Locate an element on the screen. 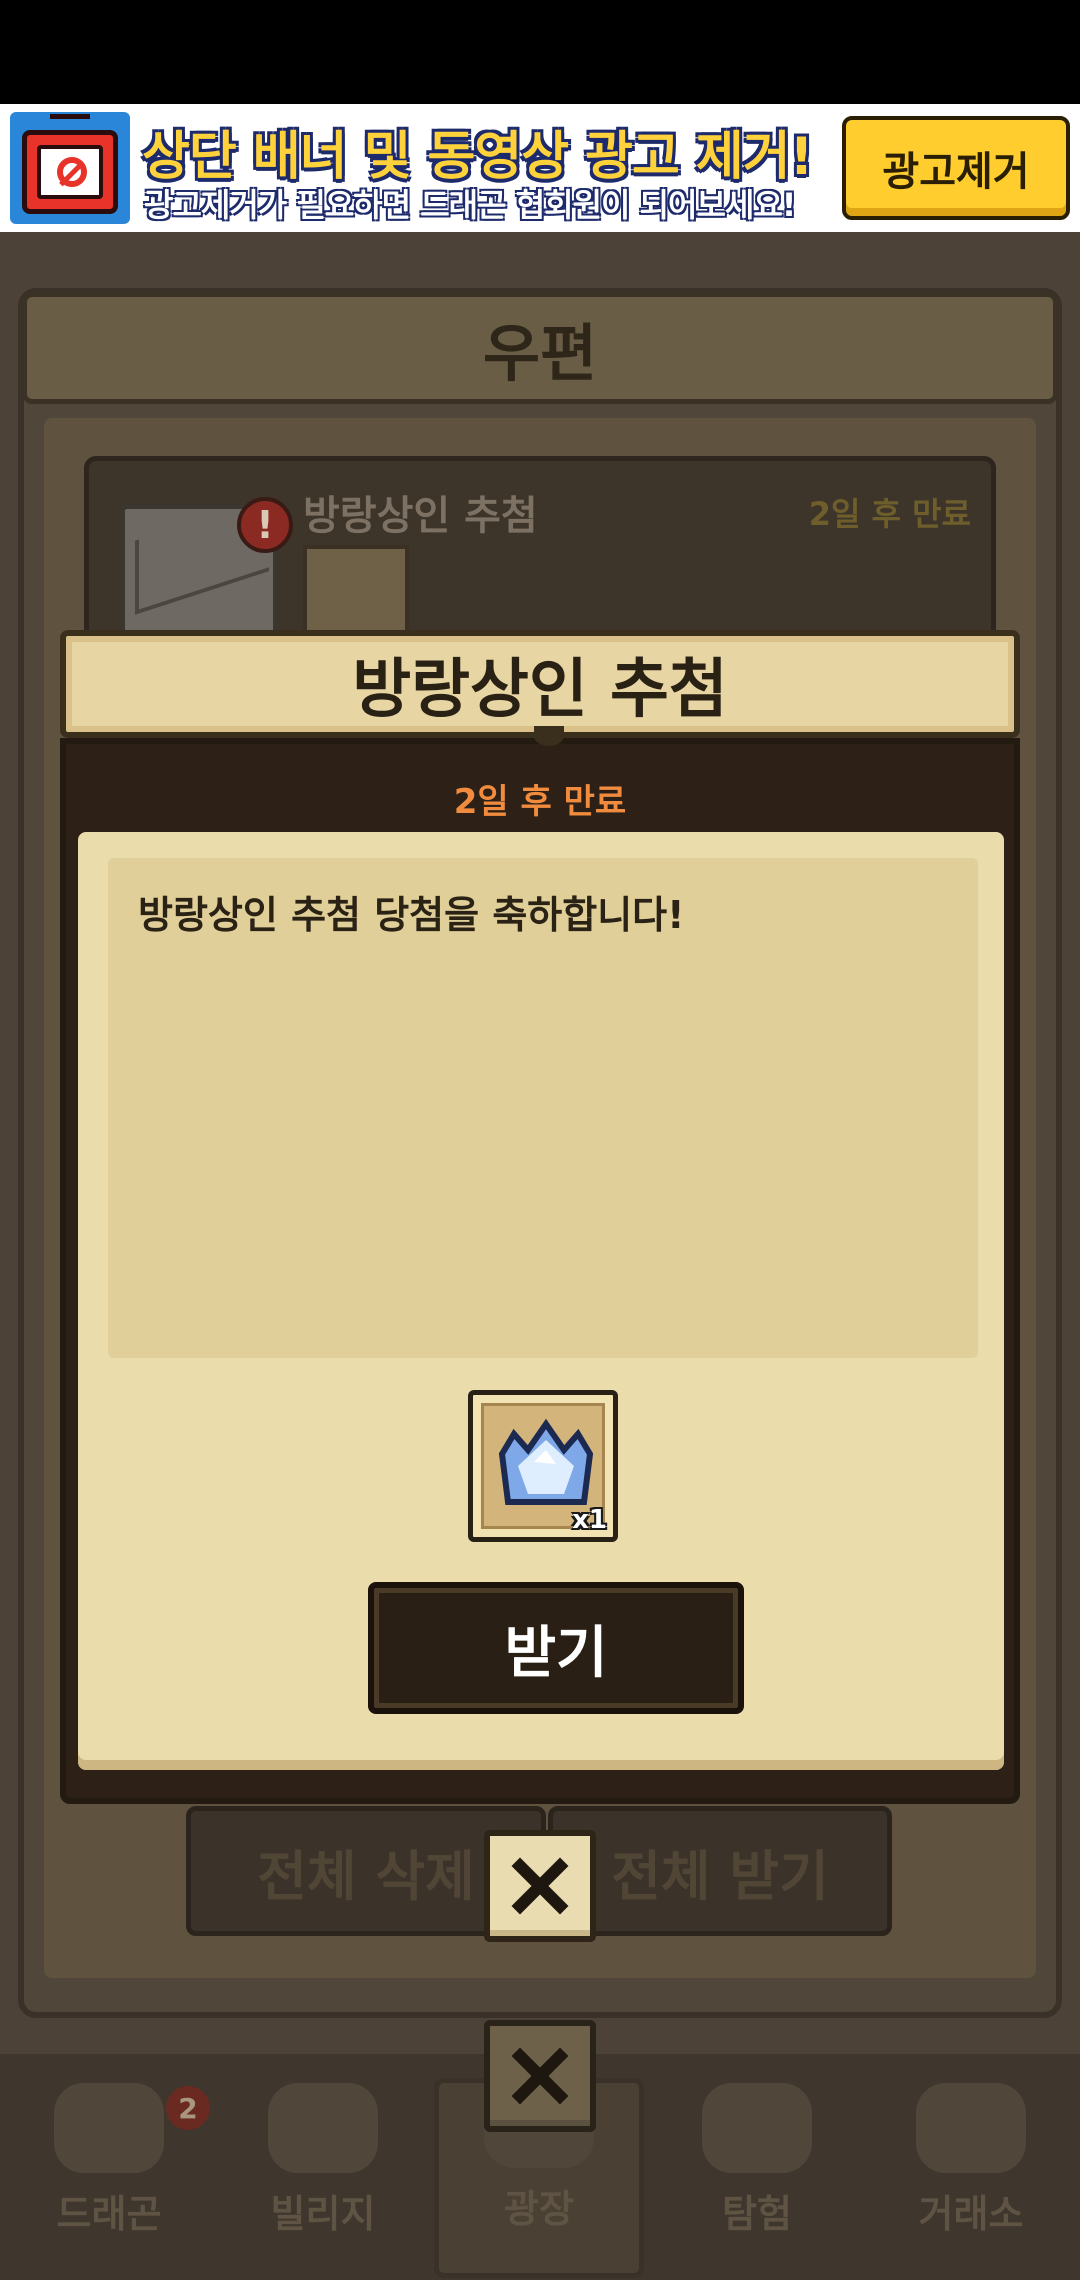 Image resolution: width=1080 pixels, height=2280 pixels. reward-quantity: x1 is located at coordinates (589, 1520).